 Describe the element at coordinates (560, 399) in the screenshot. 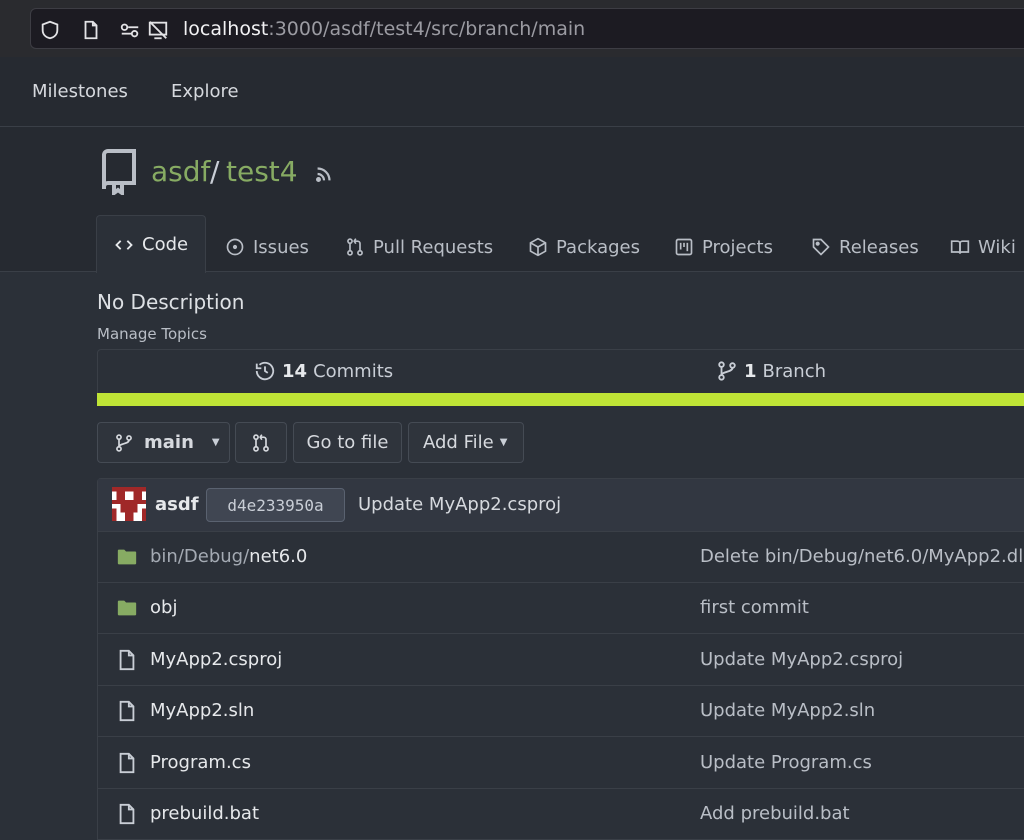

I see `language-bar` at that location.